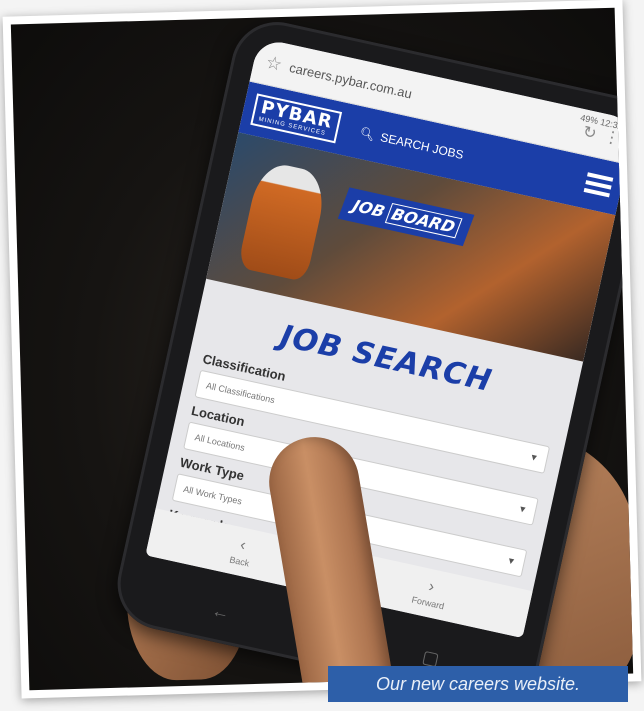 This screenshot has width=644, height=711. What do you see at coordinates (431, 586) in the screenshot?
I see `forward-arrow-icon: ›` at bounding box center [431, 586].